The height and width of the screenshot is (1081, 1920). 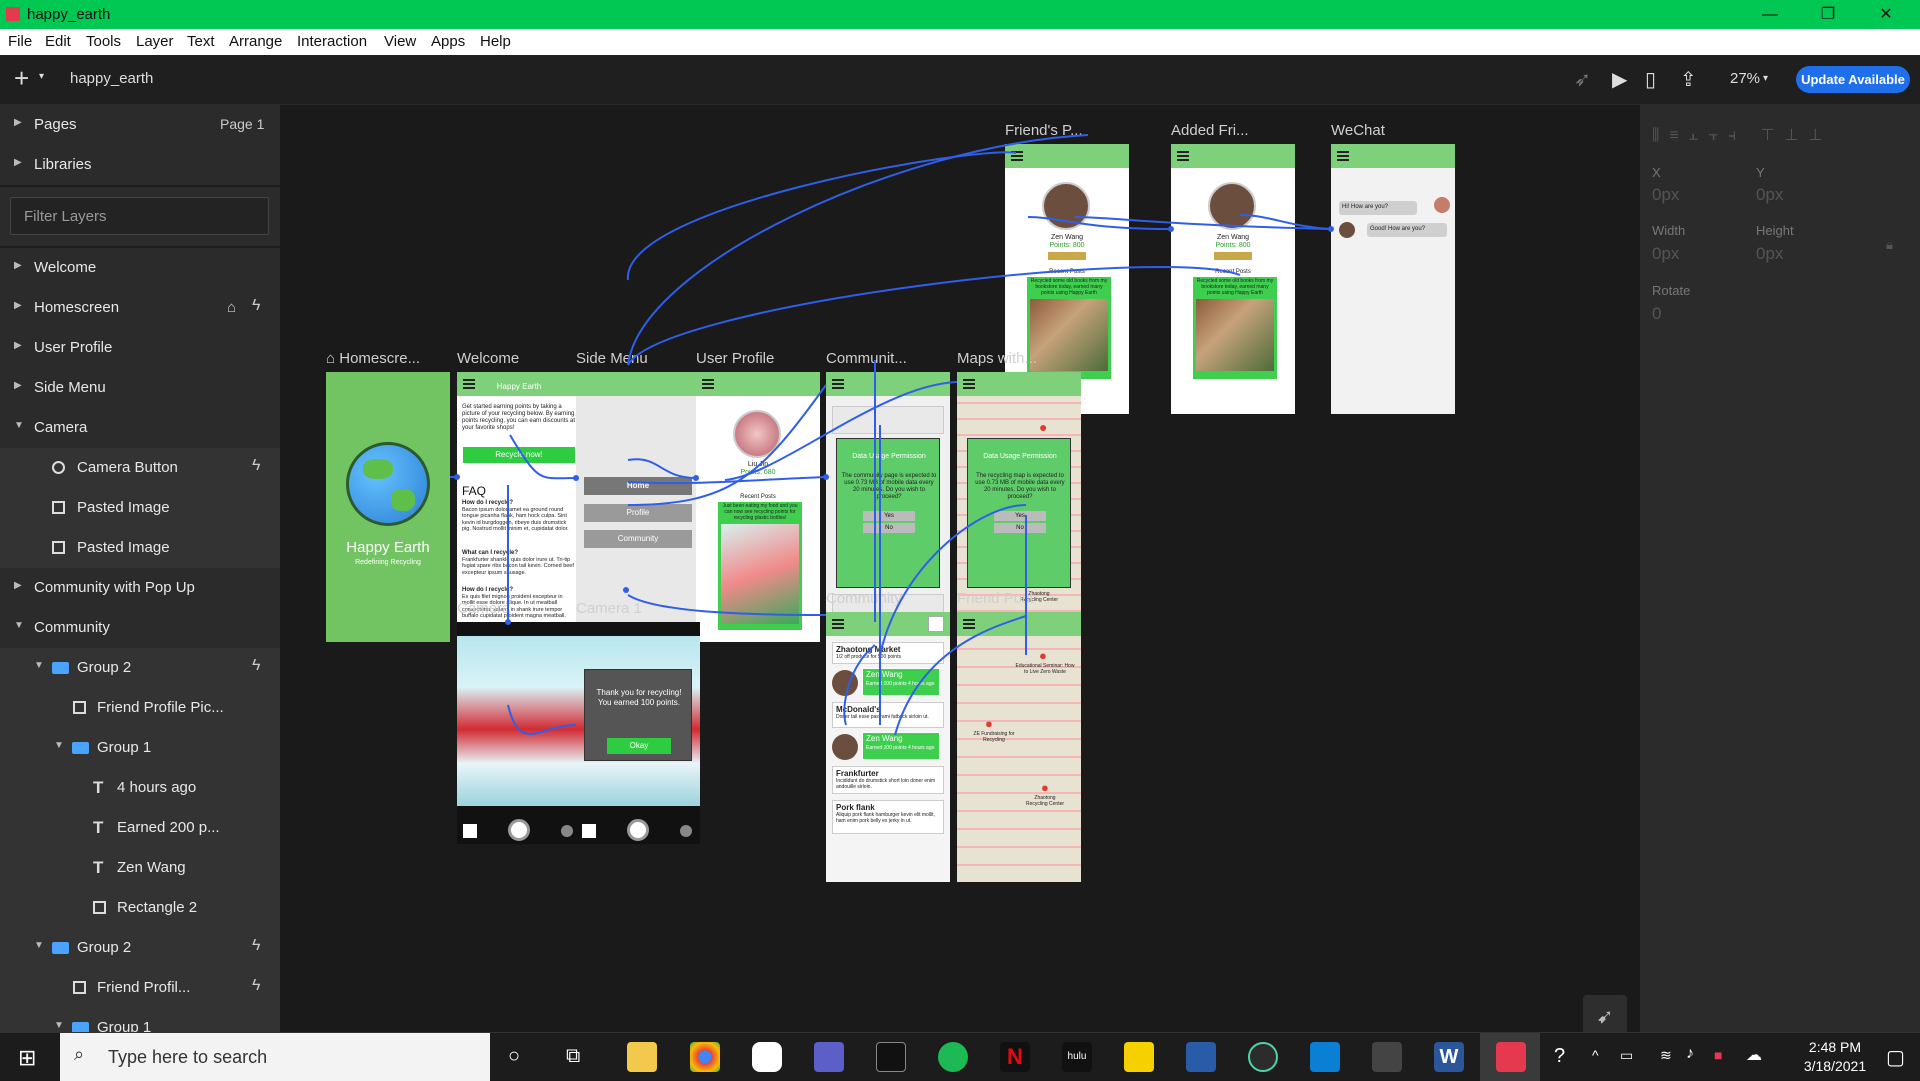 What do you see at coordinates (638, 513) in the screenshot?
I see `menu-profile-button: Profile` at bounding box center [638, 513].